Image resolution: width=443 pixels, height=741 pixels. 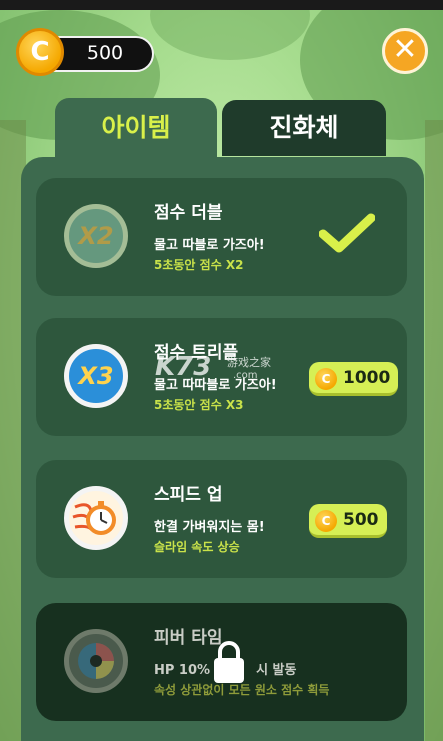 What do you see at coordinates (188, 213) in the screenshot?
I see `item-title: 점수 더블` at bounding box center [188, 213].